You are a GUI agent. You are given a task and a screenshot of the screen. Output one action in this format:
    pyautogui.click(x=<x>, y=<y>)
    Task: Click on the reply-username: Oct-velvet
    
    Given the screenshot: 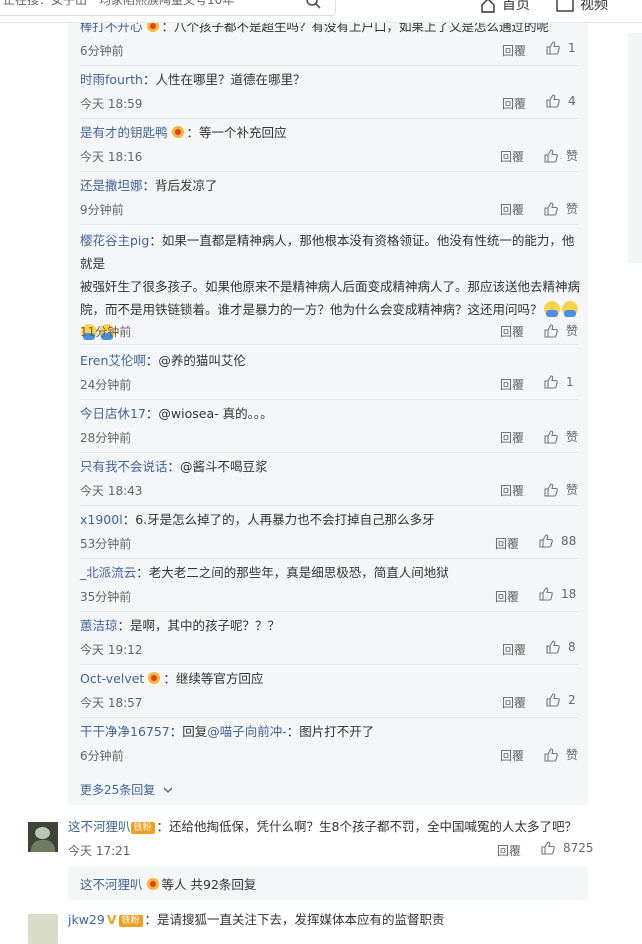 What is the action you would take?
    pyautogui.click(x=112, y=678)
    